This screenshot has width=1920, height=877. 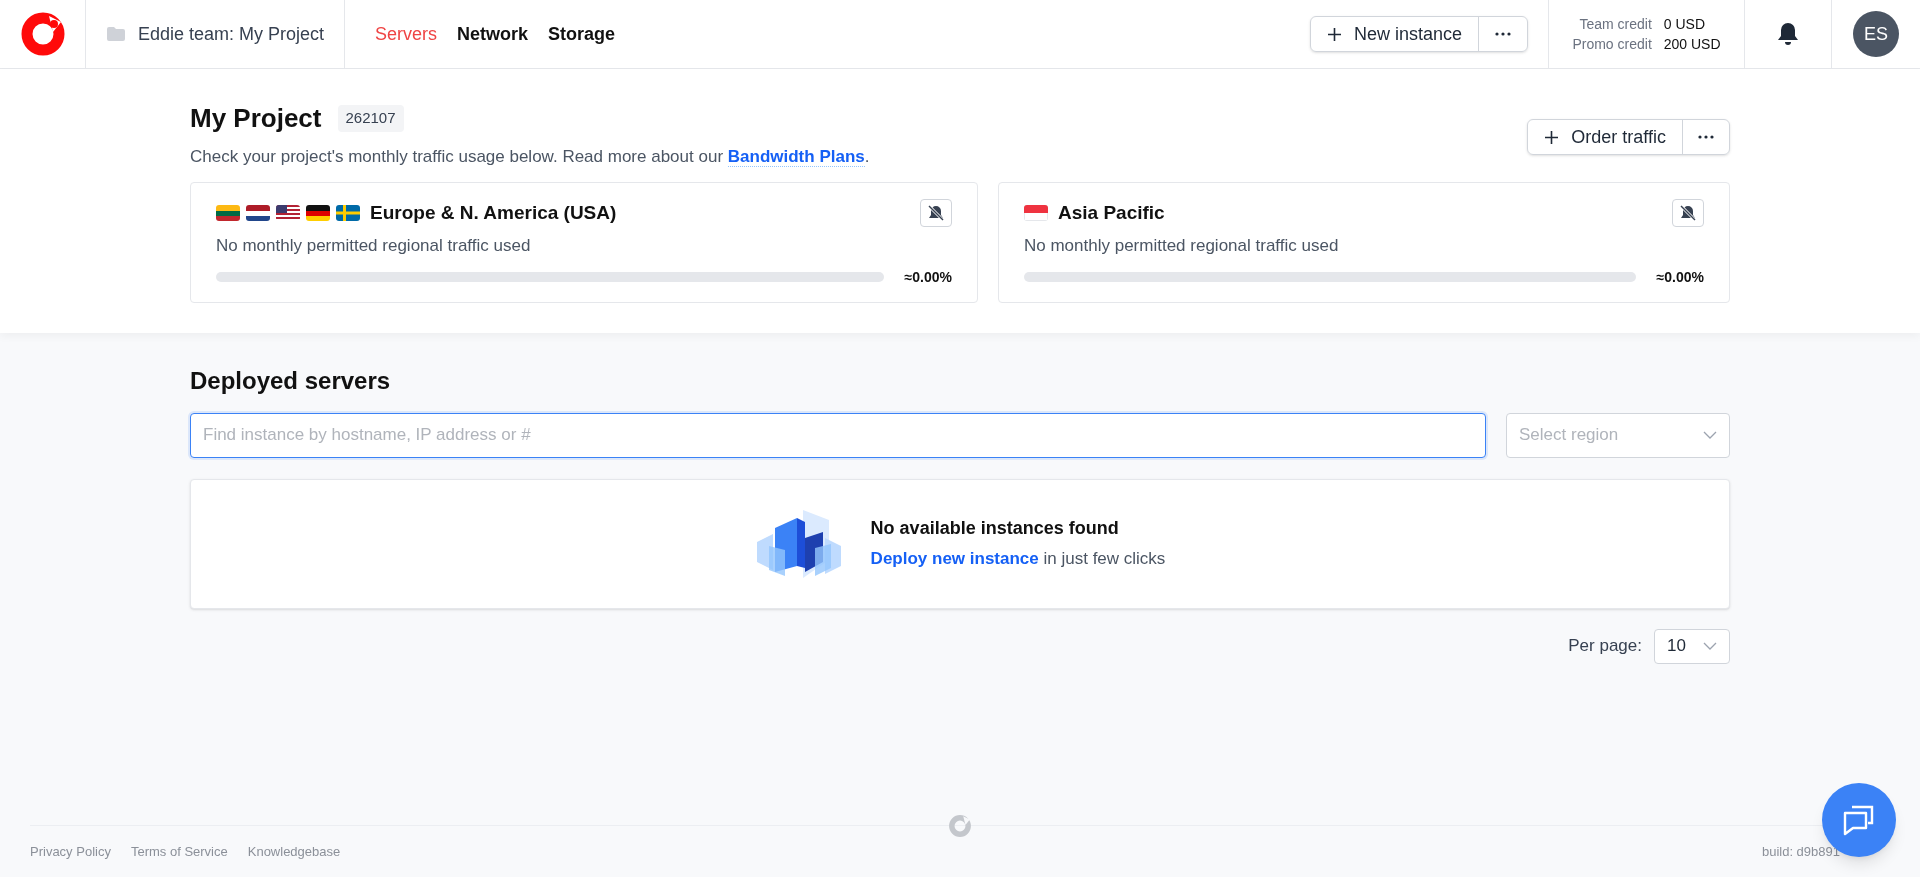 I want to click on logo-icon, so click(x=42, y=34).